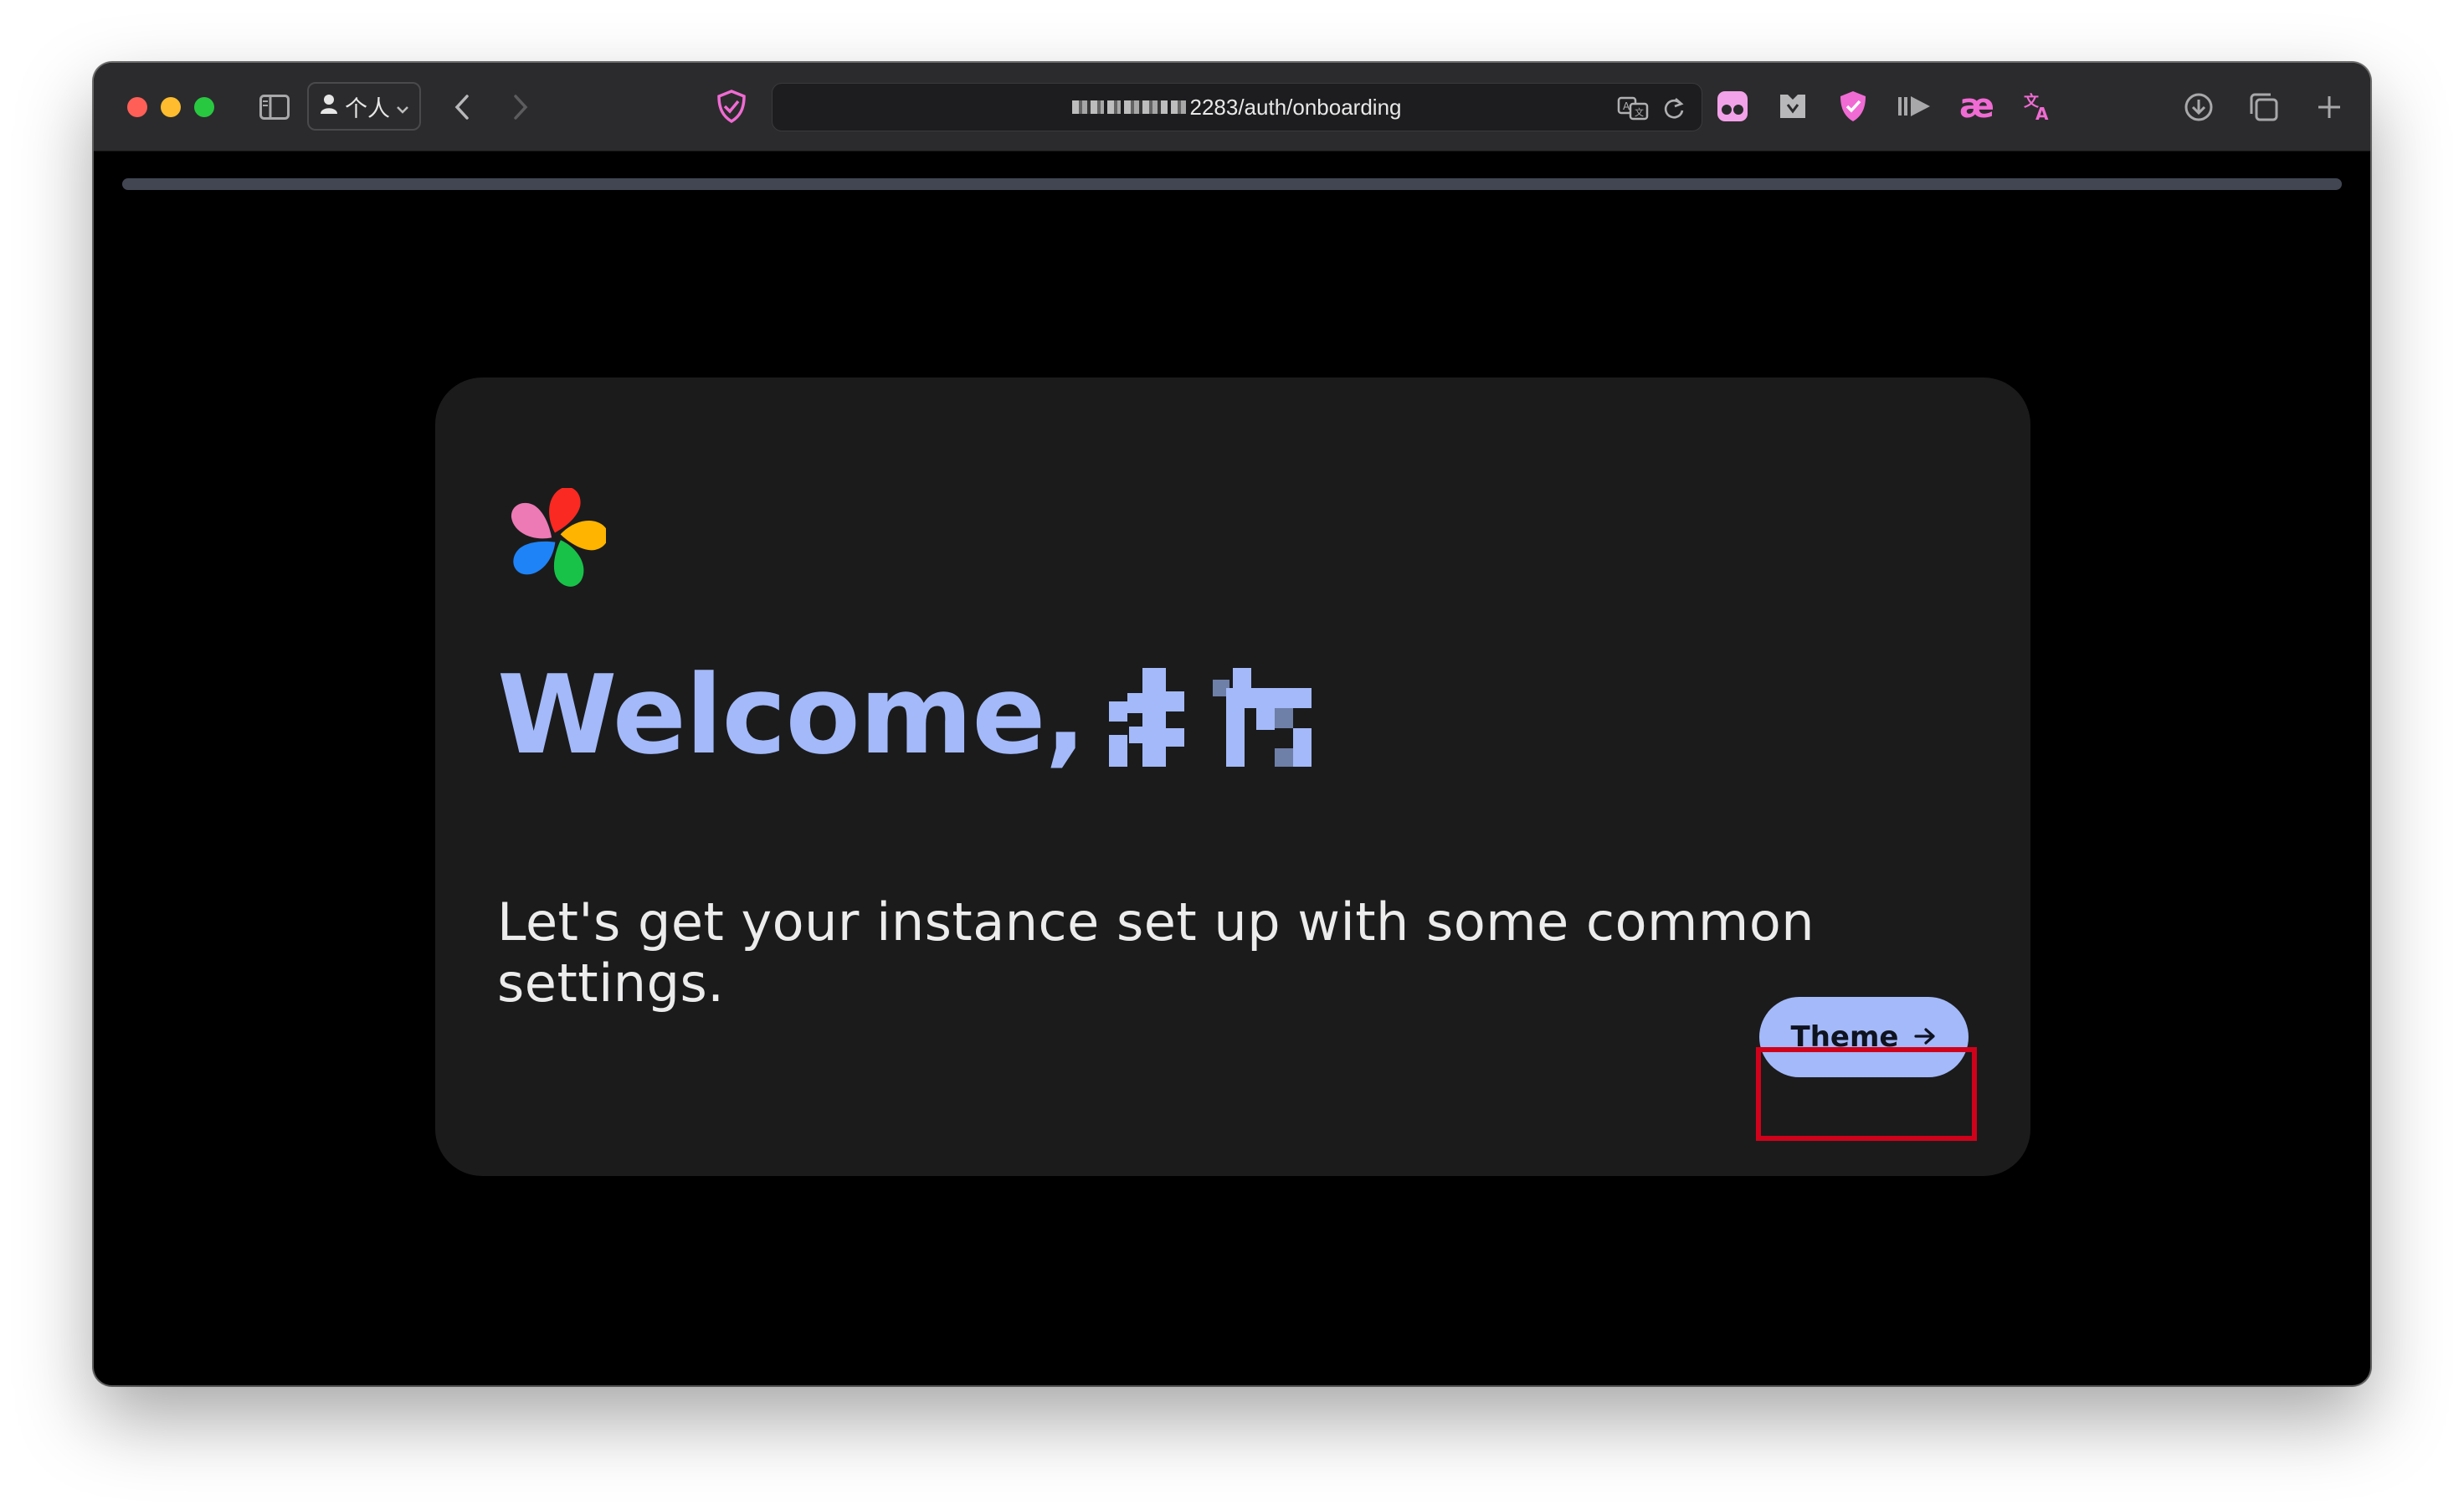  What do you see at coordinates (1639, 112) in the screenshot?
I see `svg-text: 文` at bounding box center [1639, 112].